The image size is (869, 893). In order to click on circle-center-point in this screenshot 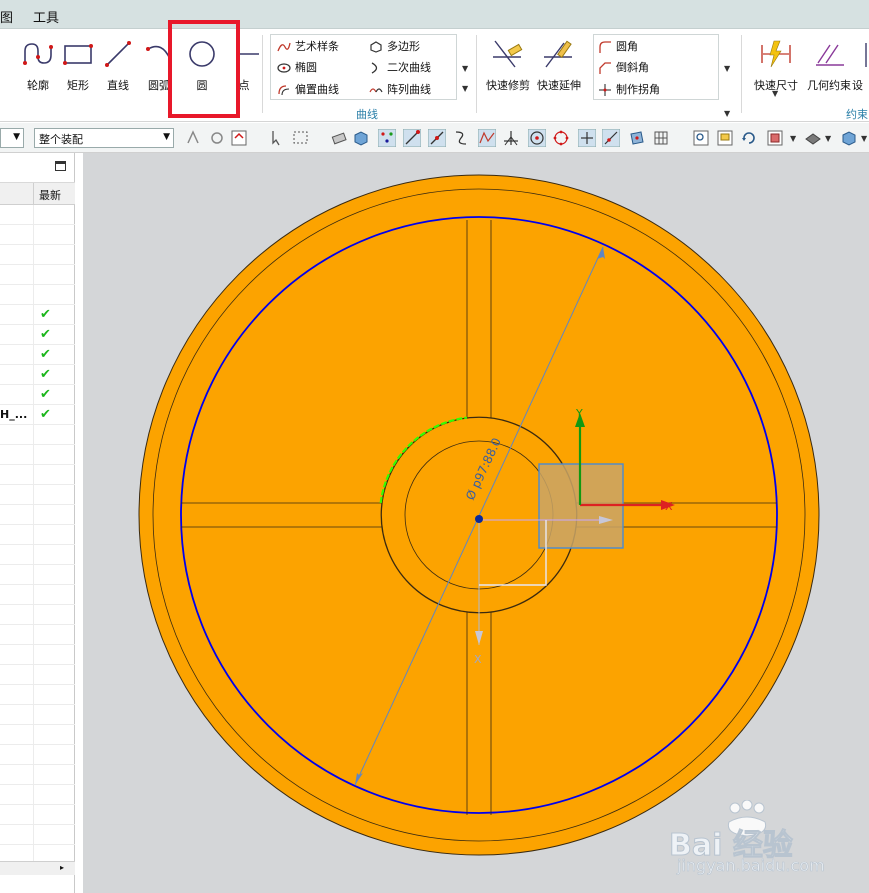, I will do `click(479, 519)`.